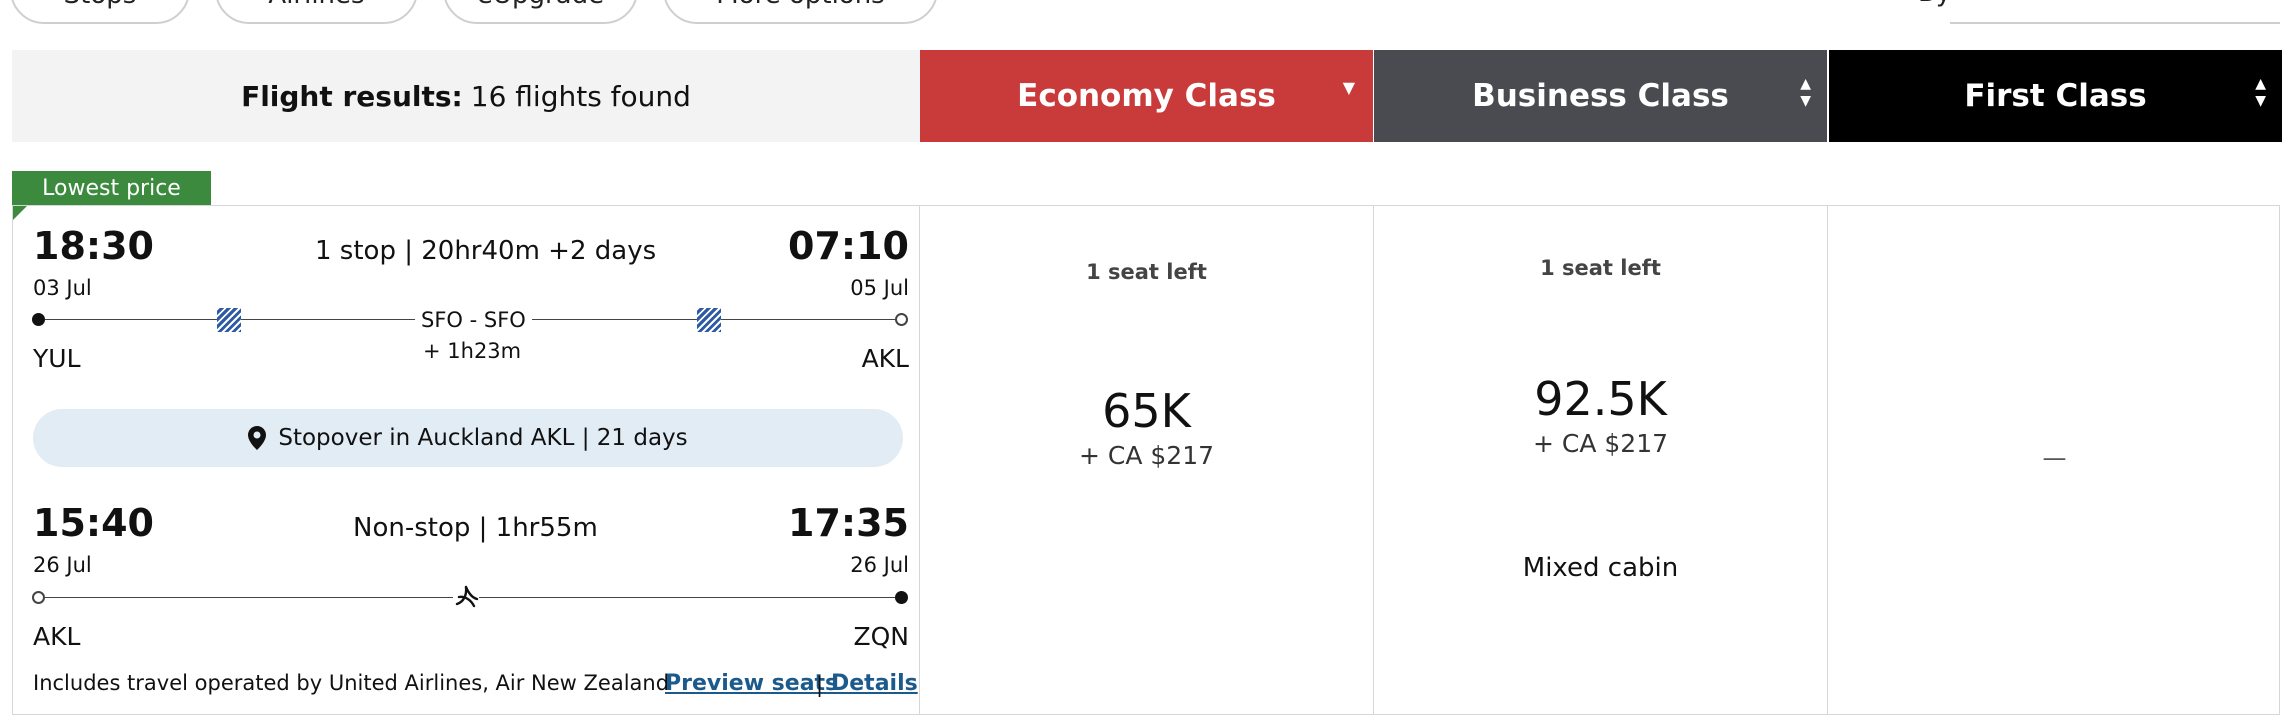 Image resolution: width=2294 pixels, height=728 pixels. Describe the element at coordinates (483, 438) in the screenshot. I see `stopover-text: Stopover in Auckland AKL | 21 days` at that location.